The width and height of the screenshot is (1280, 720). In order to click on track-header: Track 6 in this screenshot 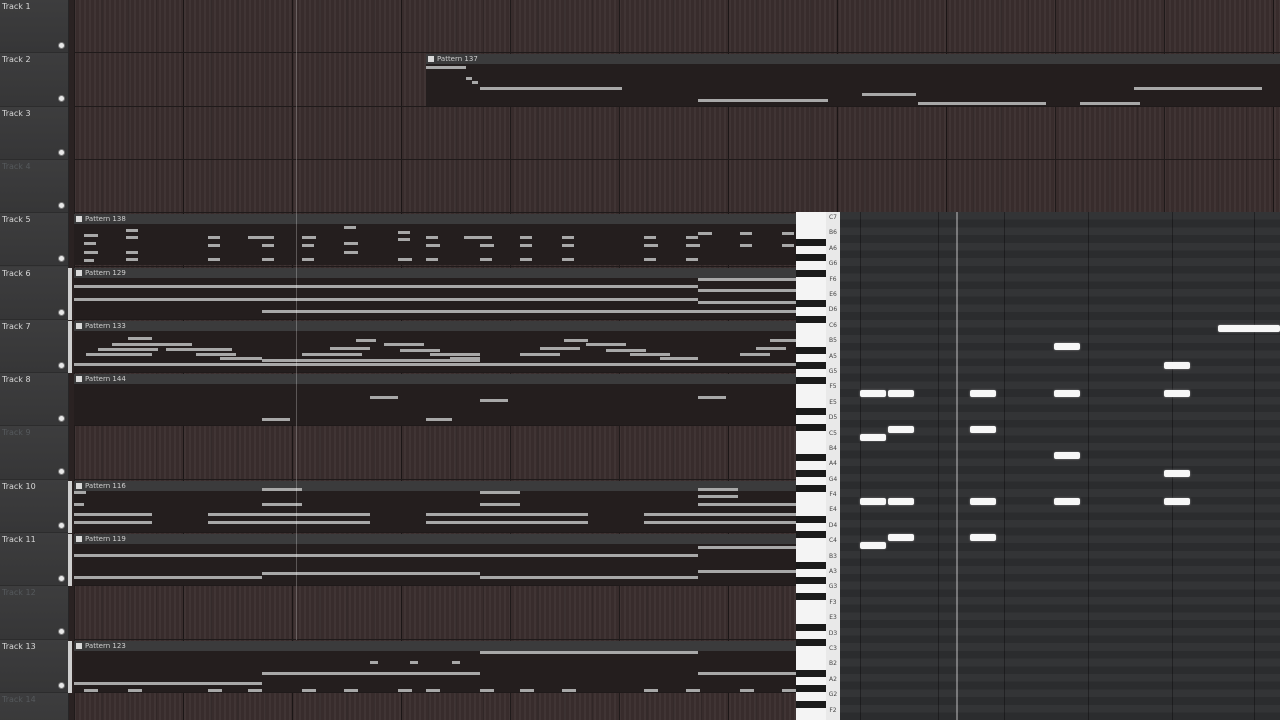, I will do `click(34, 293)`.